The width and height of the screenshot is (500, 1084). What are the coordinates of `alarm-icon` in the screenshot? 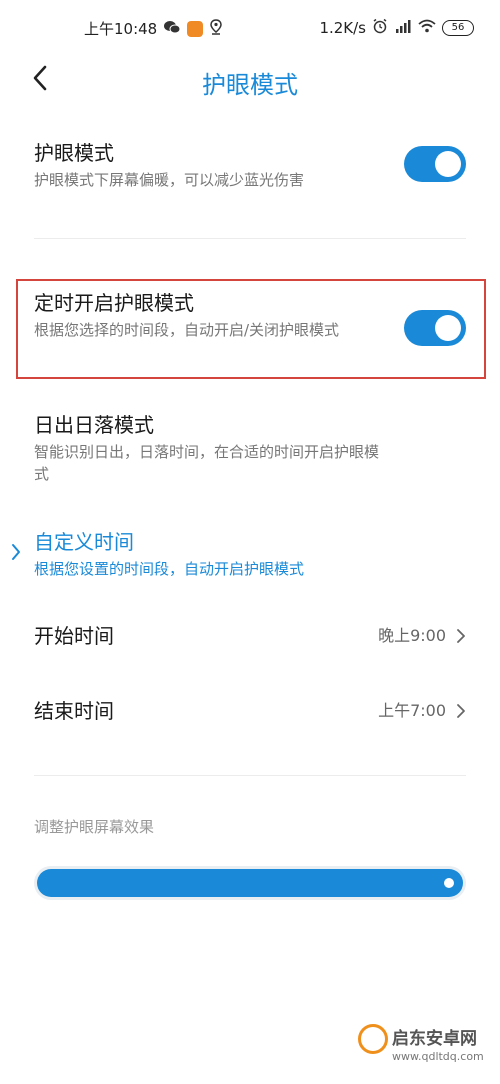 It's located at (380, 28).